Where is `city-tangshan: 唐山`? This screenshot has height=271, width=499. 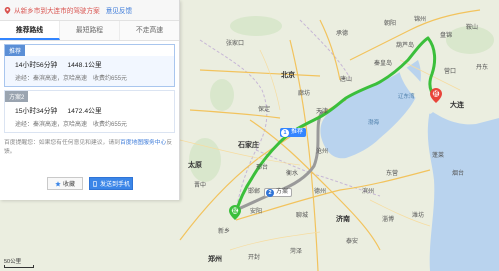
city-tangshan: 唐山 is located at coordinates (346, 80).